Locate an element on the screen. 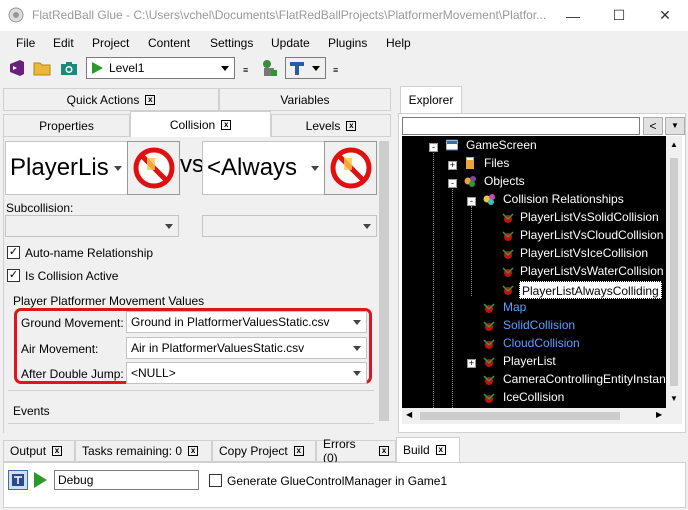  tab-errors: Errors (0) x is located at coordinates (356, 451).